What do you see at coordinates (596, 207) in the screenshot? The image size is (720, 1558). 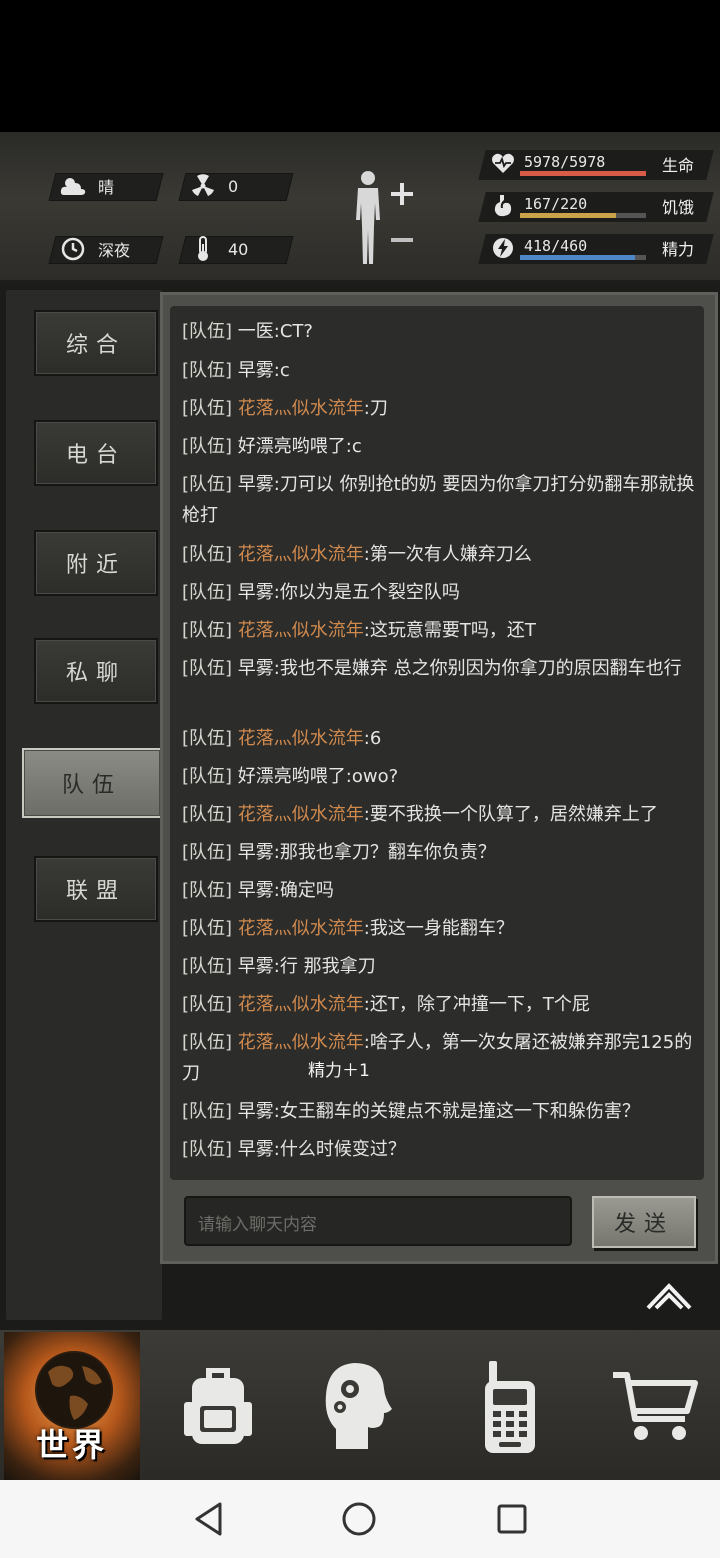 I see `hunger-bar: 167/220 饥饿` at bounding box center [596, 207].